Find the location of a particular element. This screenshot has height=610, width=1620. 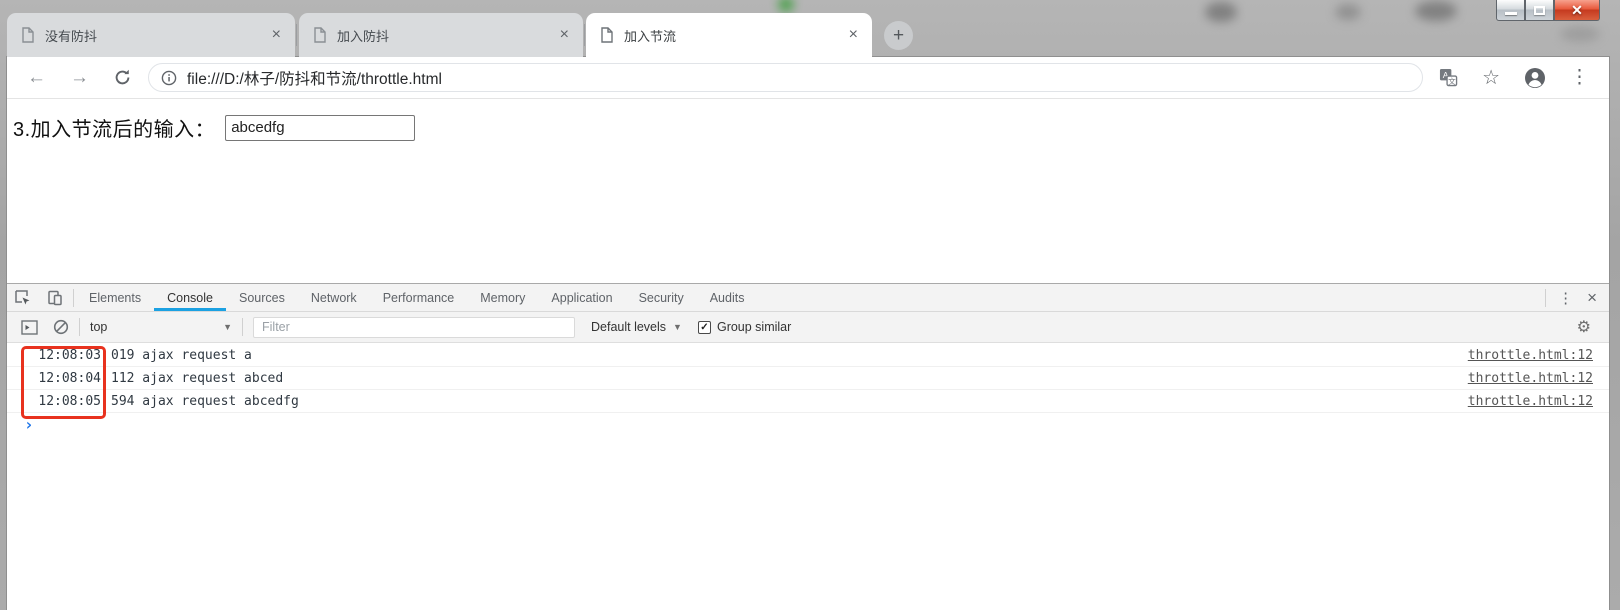

devtools-tab-performance: Performance is located at coordinates (419, 297).